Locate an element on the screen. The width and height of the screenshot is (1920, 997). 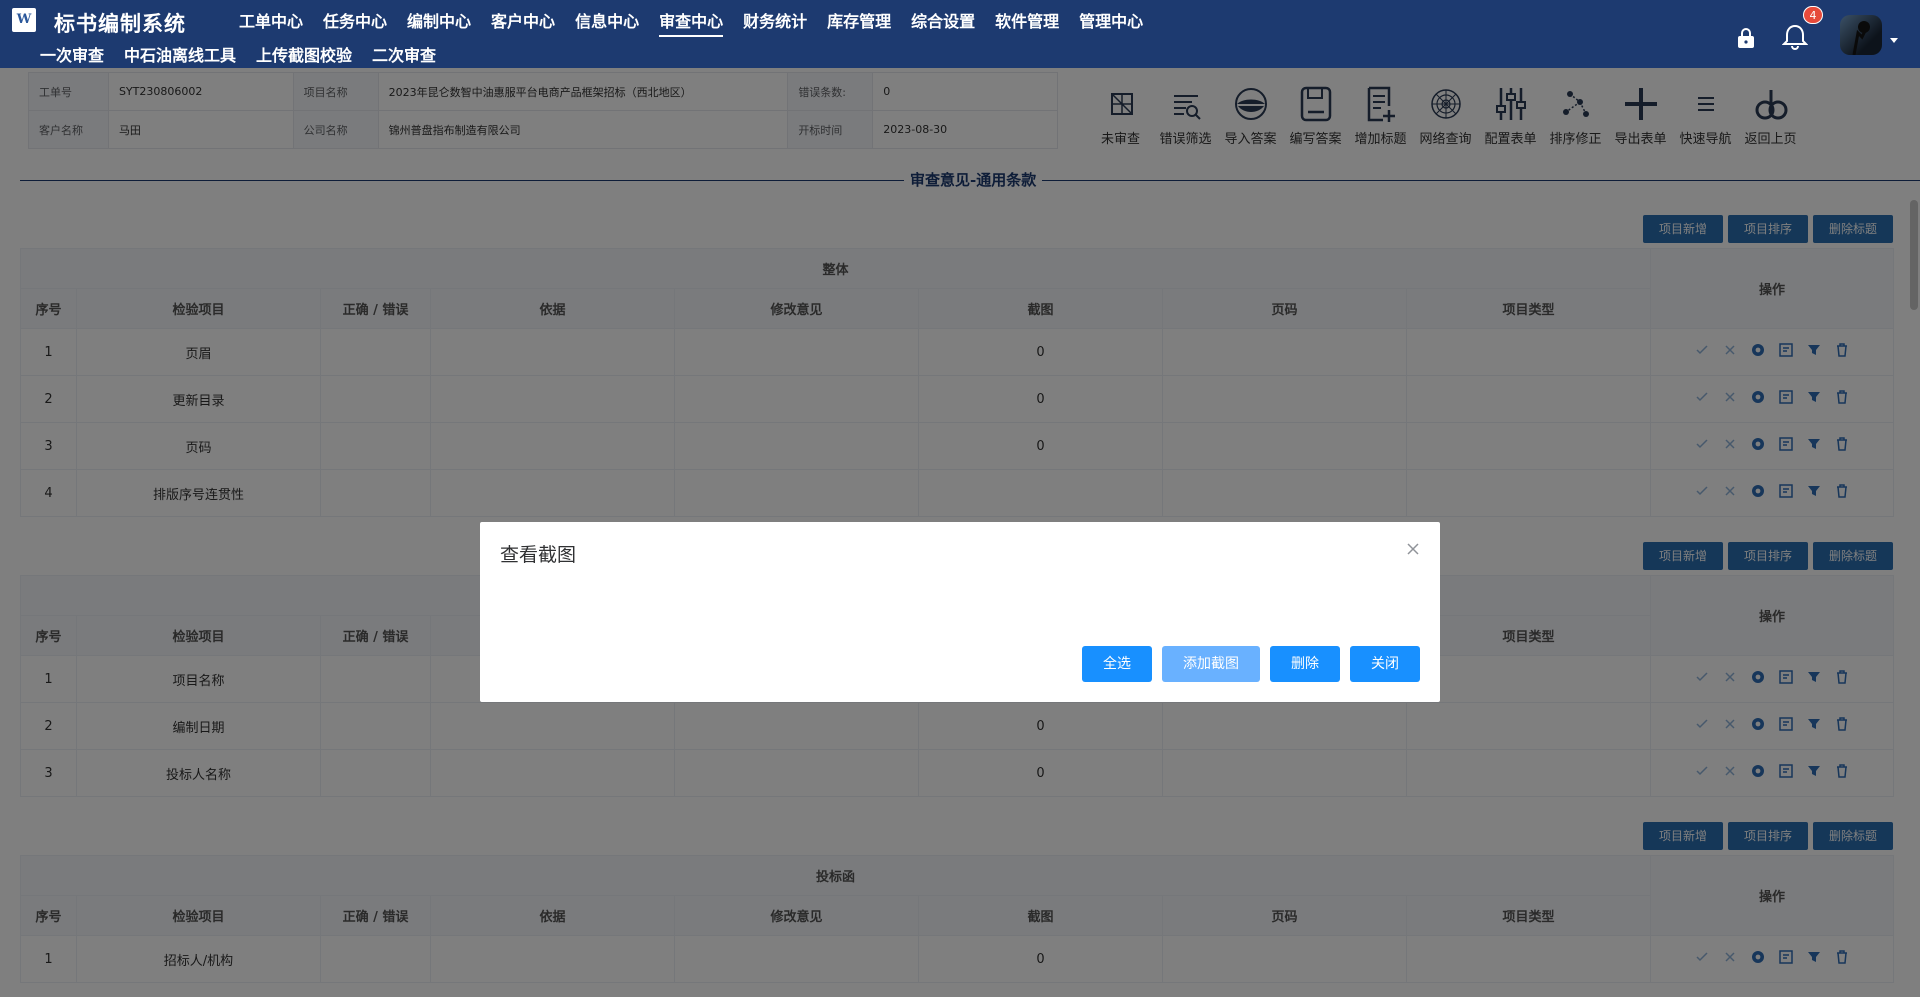
close-icon is located at coordinates (1413, 549).